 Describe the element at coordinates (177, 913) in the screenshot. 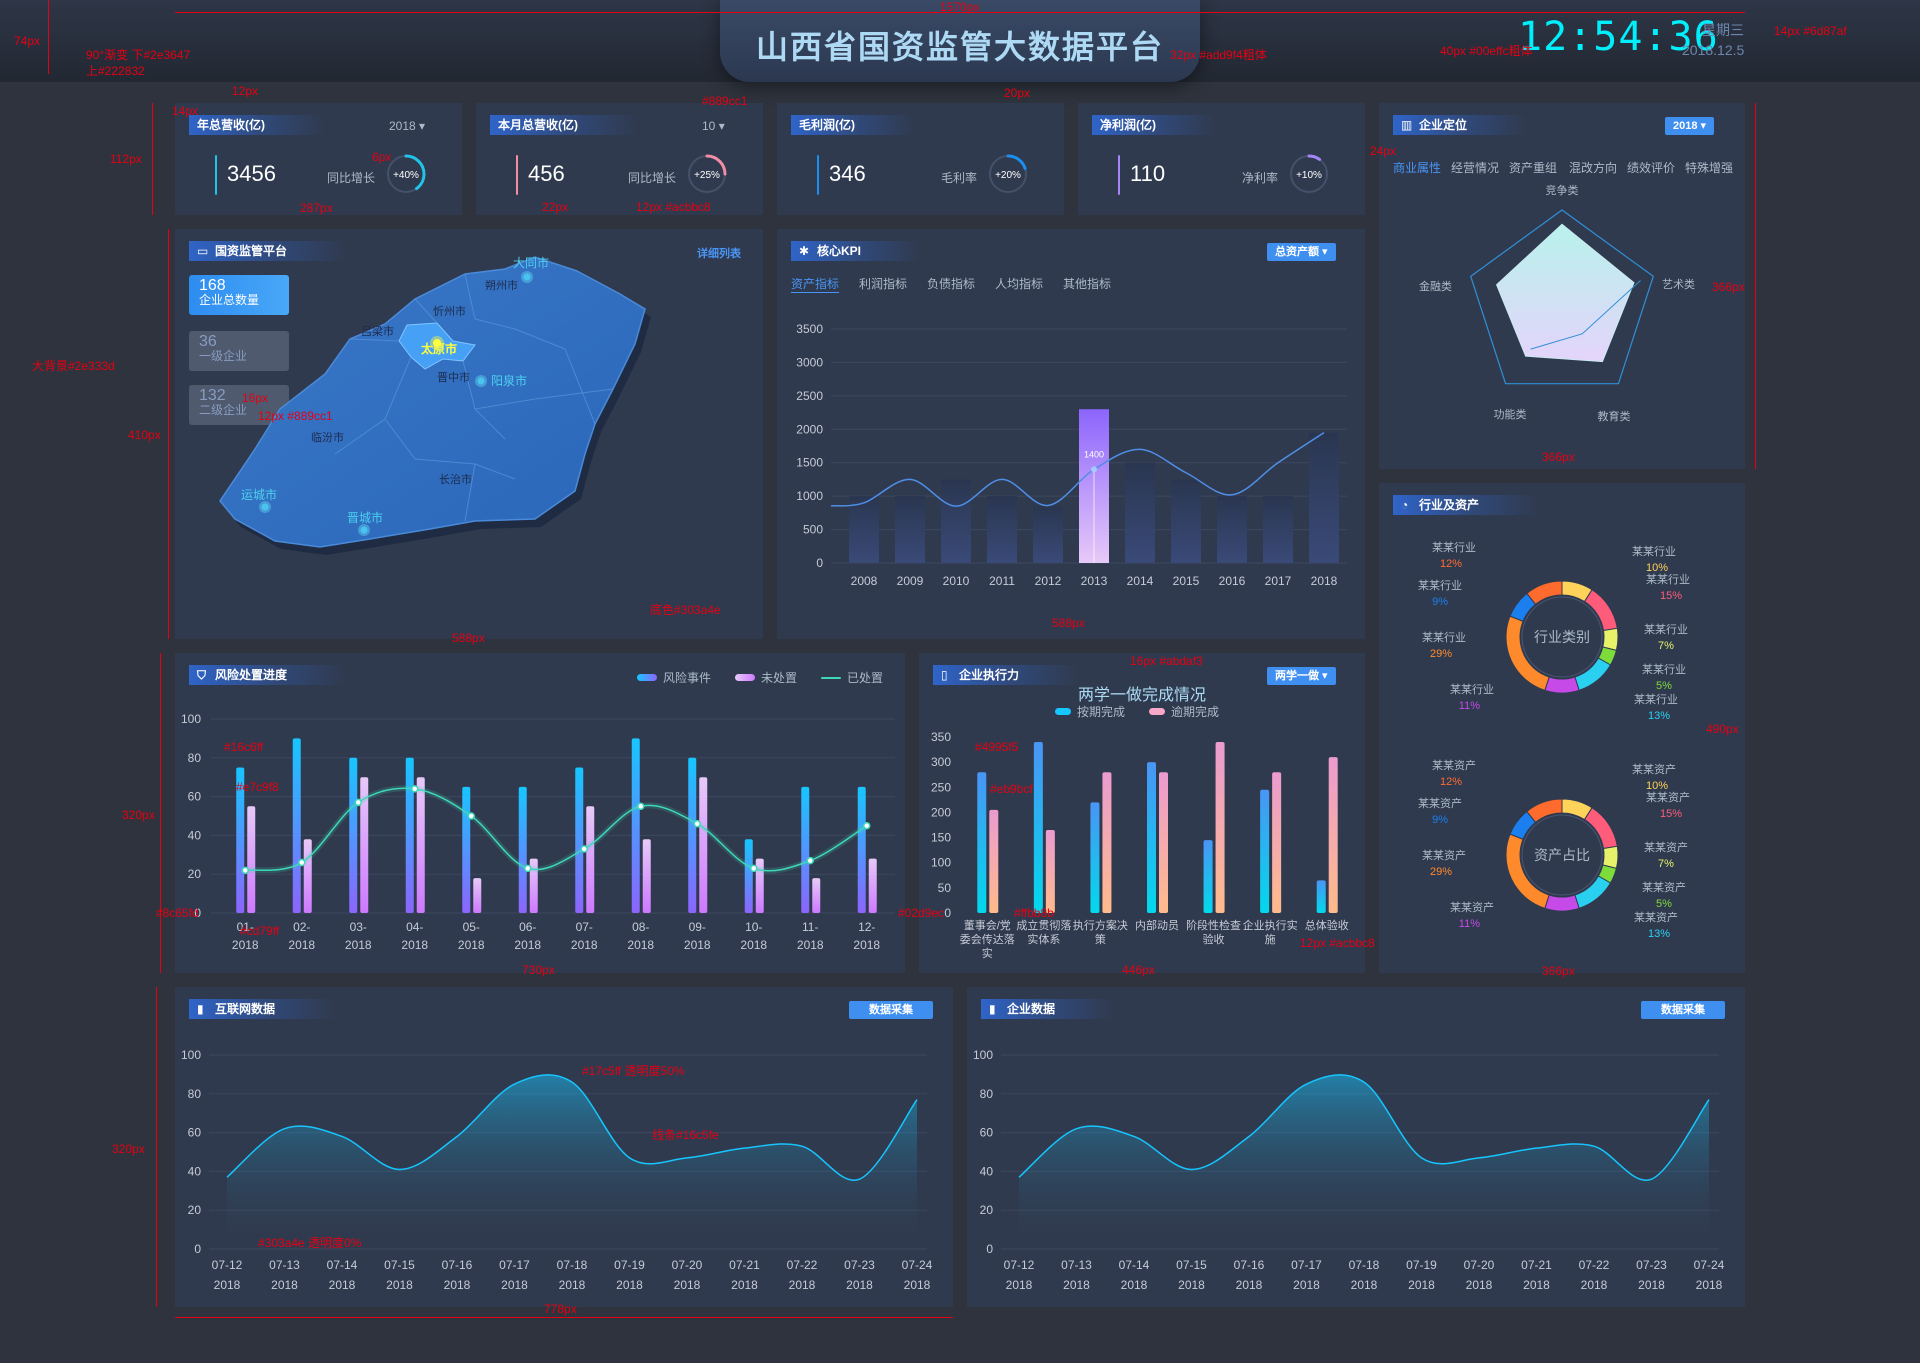

I see `anno-c3: #8c65fd` at that location.